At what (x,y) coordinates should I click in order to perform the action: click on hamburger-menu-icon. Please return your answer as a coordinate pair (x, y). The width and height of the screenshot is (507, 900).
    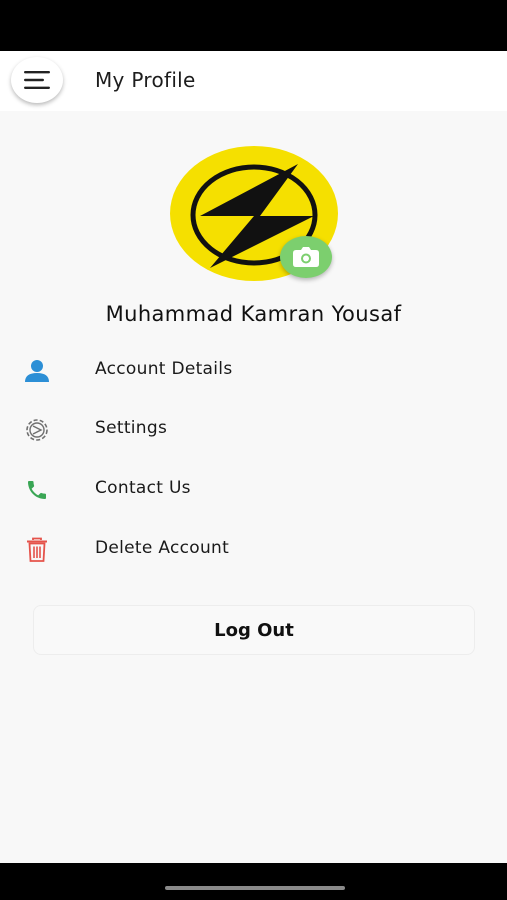
    Looking at the image, I should click on (37, 80).